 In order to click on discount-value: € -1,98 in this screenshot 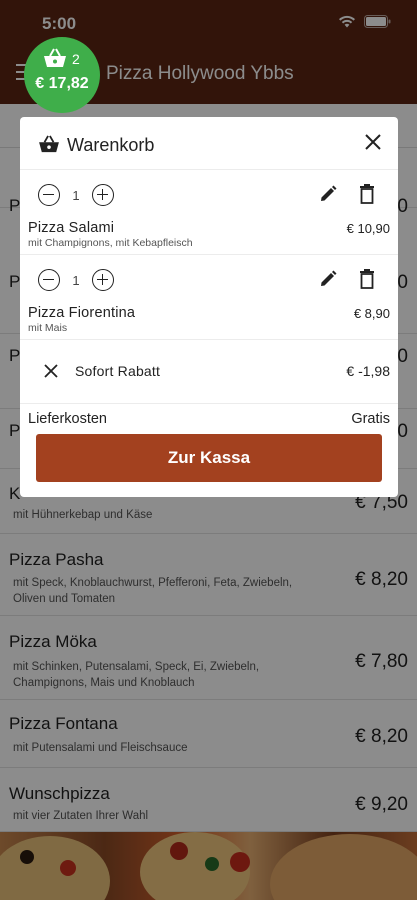, I will do `click(368, 371)`.